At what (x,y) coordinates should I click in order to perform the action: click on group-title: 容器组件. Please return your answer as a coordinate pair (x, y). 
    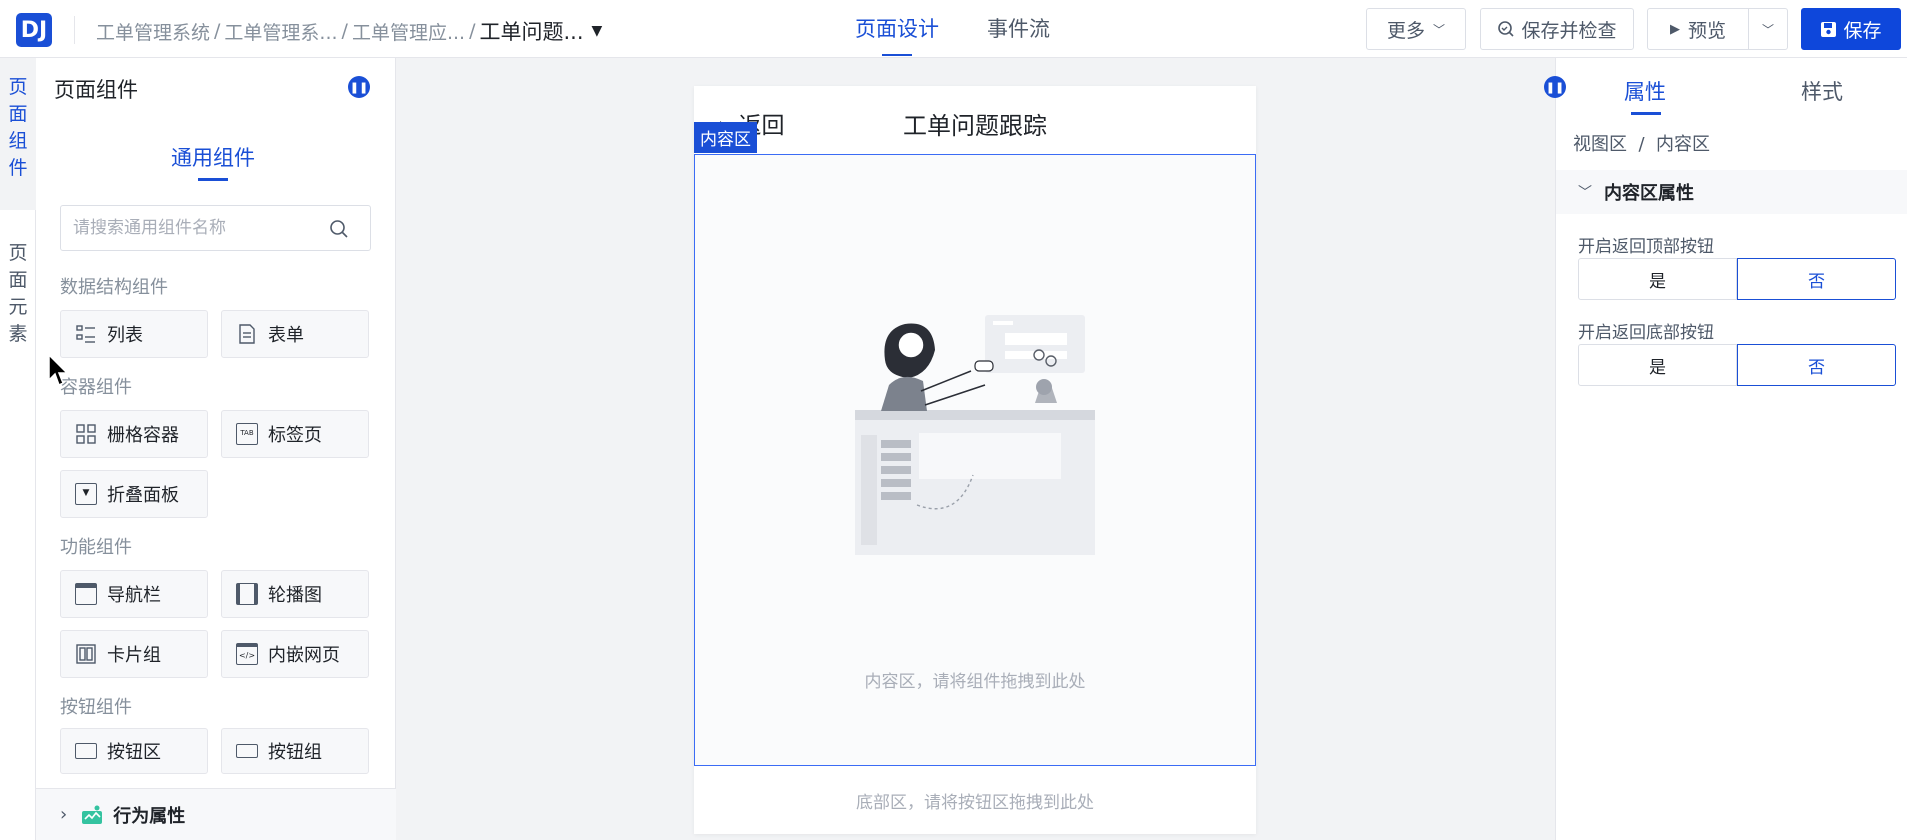
    Looking at the image, I should click on (96, 387).